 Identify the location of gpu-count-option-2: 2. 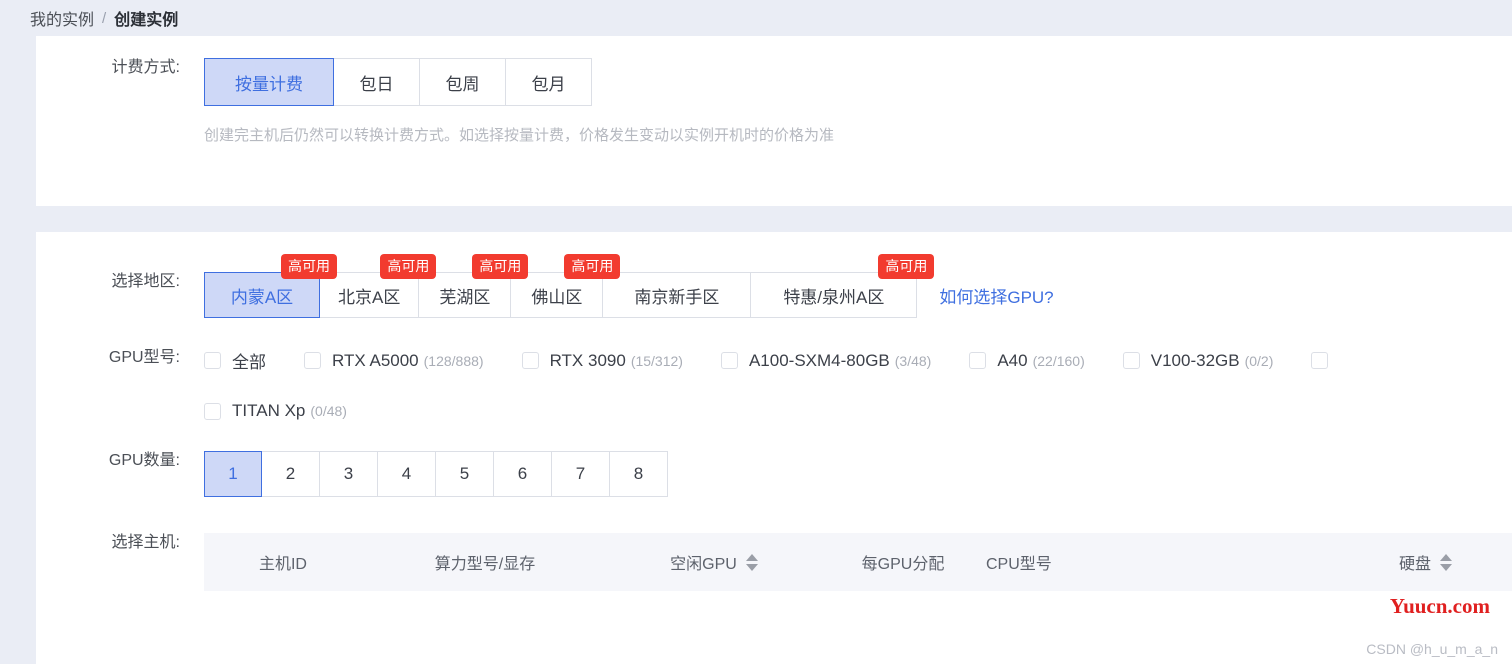
(291, 474).